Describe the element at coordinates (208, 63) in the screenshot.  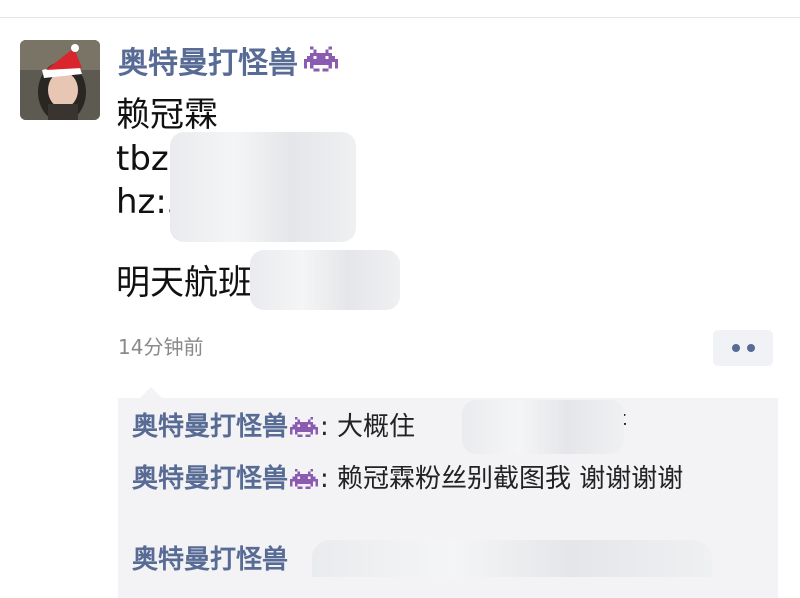
I see `username-text: 奥特曼打怪兽` at that location.